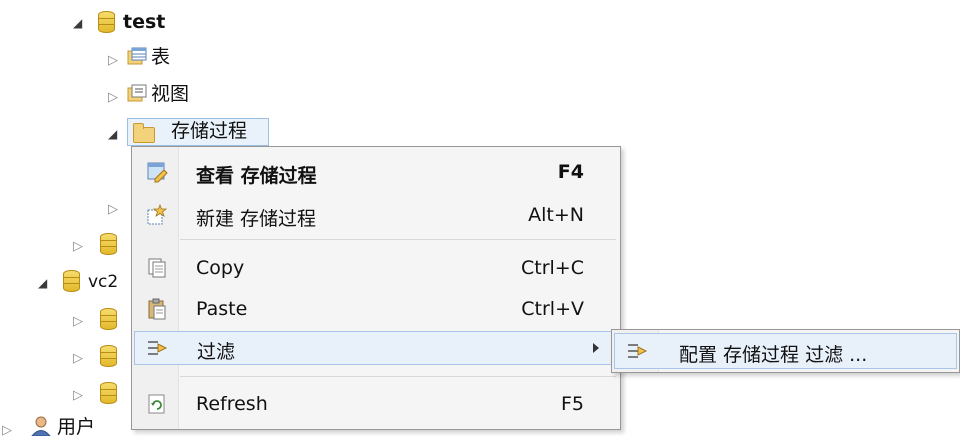 The image size is (960, 438). What do you see at coordinates (376, 268) in the screenshot?
I see `menu-item-copy: Copy Ctrl+C` at bounding box center [376, 268].